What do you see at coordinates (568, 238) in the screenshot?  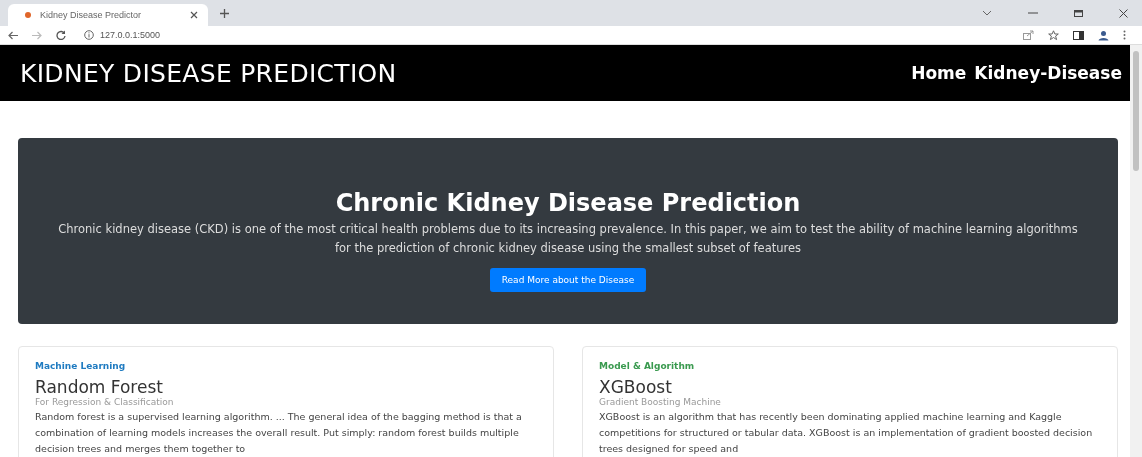 I see `hero-text: Chronic kidney disease (CKD) is one of the most critical health problems due to its increasing prevalence. In this paper, we aim to test the ability of machine learning algorithms for the prediction of chronic kidney disease using the smallest subset of features` at bounding box center [568, 238].